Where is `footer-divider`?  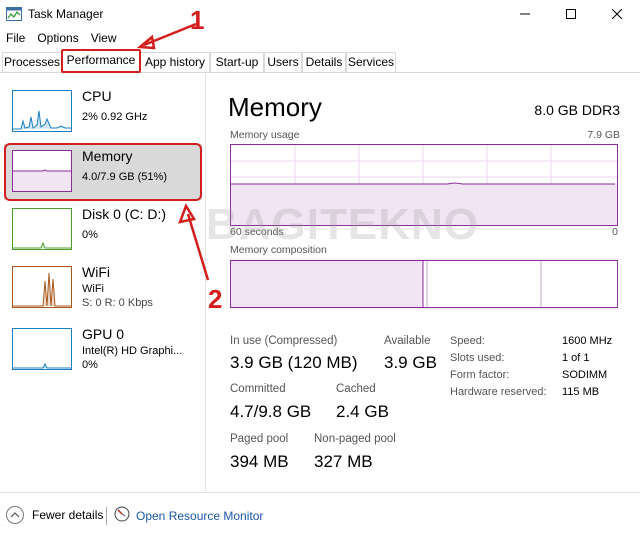
footer-divider is located at coordinates (106, 516).